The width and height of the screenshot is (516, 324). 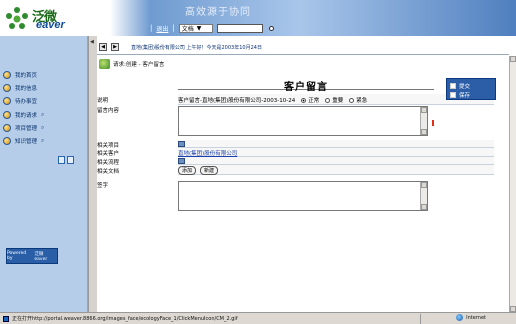 What do you see at coordinates (7, 114) in the screenshot?
I see `request-icon` at bounding box center [7, 114].